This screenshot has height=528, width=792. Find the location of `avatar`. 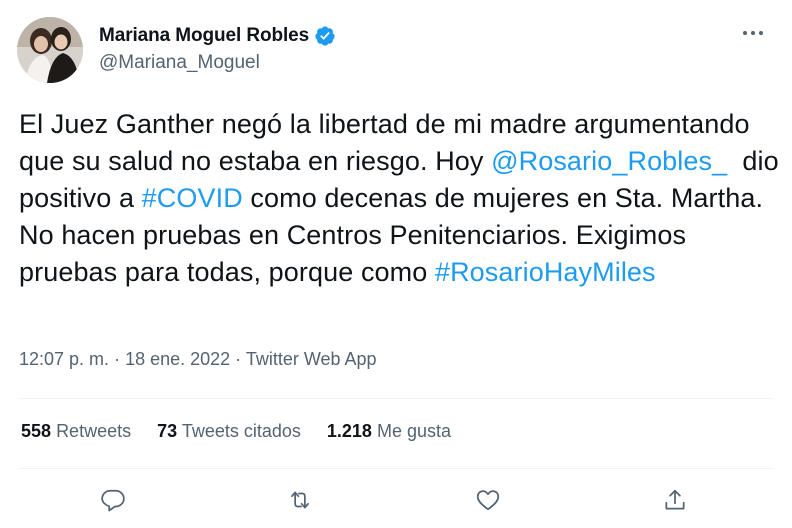

avatar is located at coordinates (50, 50).